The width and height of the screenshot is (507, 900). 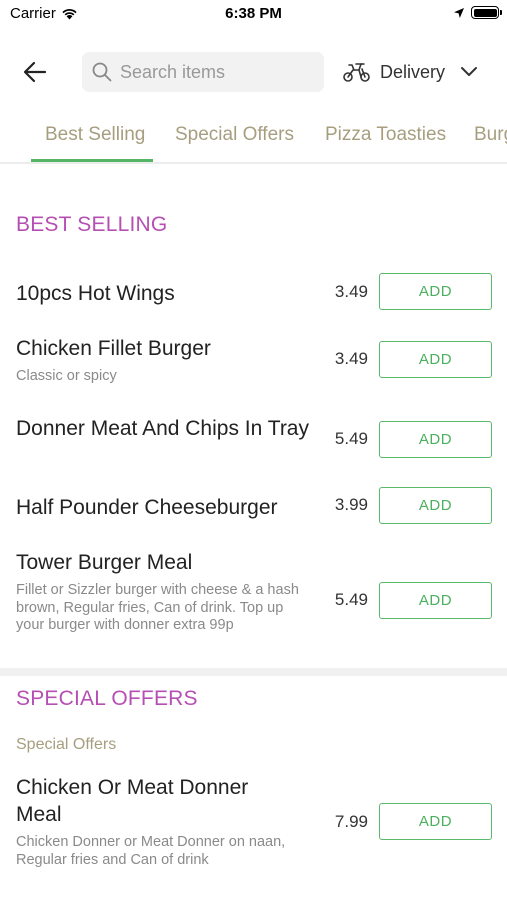 I want to click on scooter-icon, so click(x=356, y=72).